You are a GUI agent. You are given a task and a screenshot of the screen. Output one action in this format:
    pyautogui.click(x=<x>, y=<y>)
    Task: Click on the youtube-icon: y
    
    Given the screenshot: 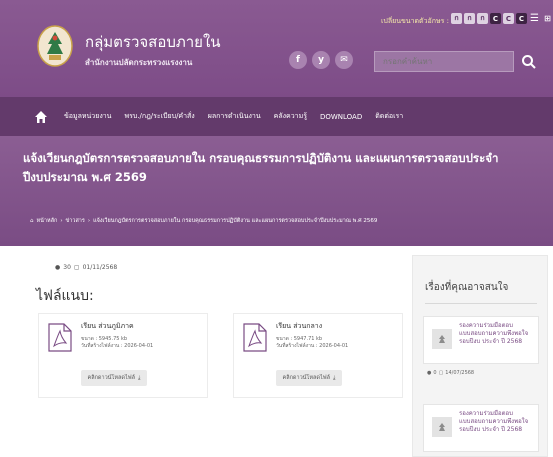 What is the action you would take?
    pyautogui.click(x=321, y=60)
    